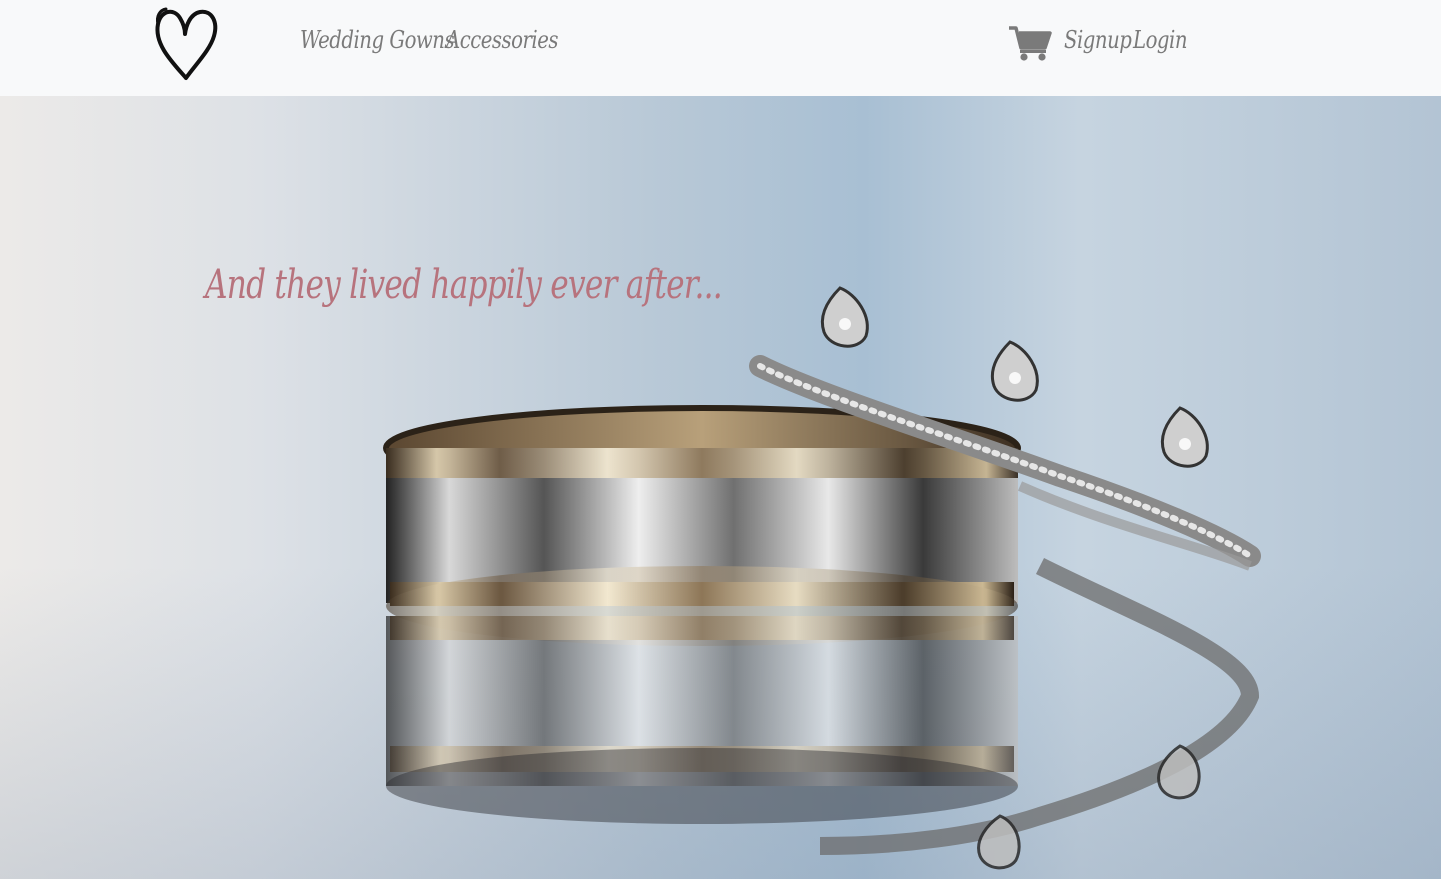 The height and width of the screenshot is (879, 1441). What do you see at coordinates (186, 43) in the screenshot?
I see `heart-icon` at bounding box center [186, 43].